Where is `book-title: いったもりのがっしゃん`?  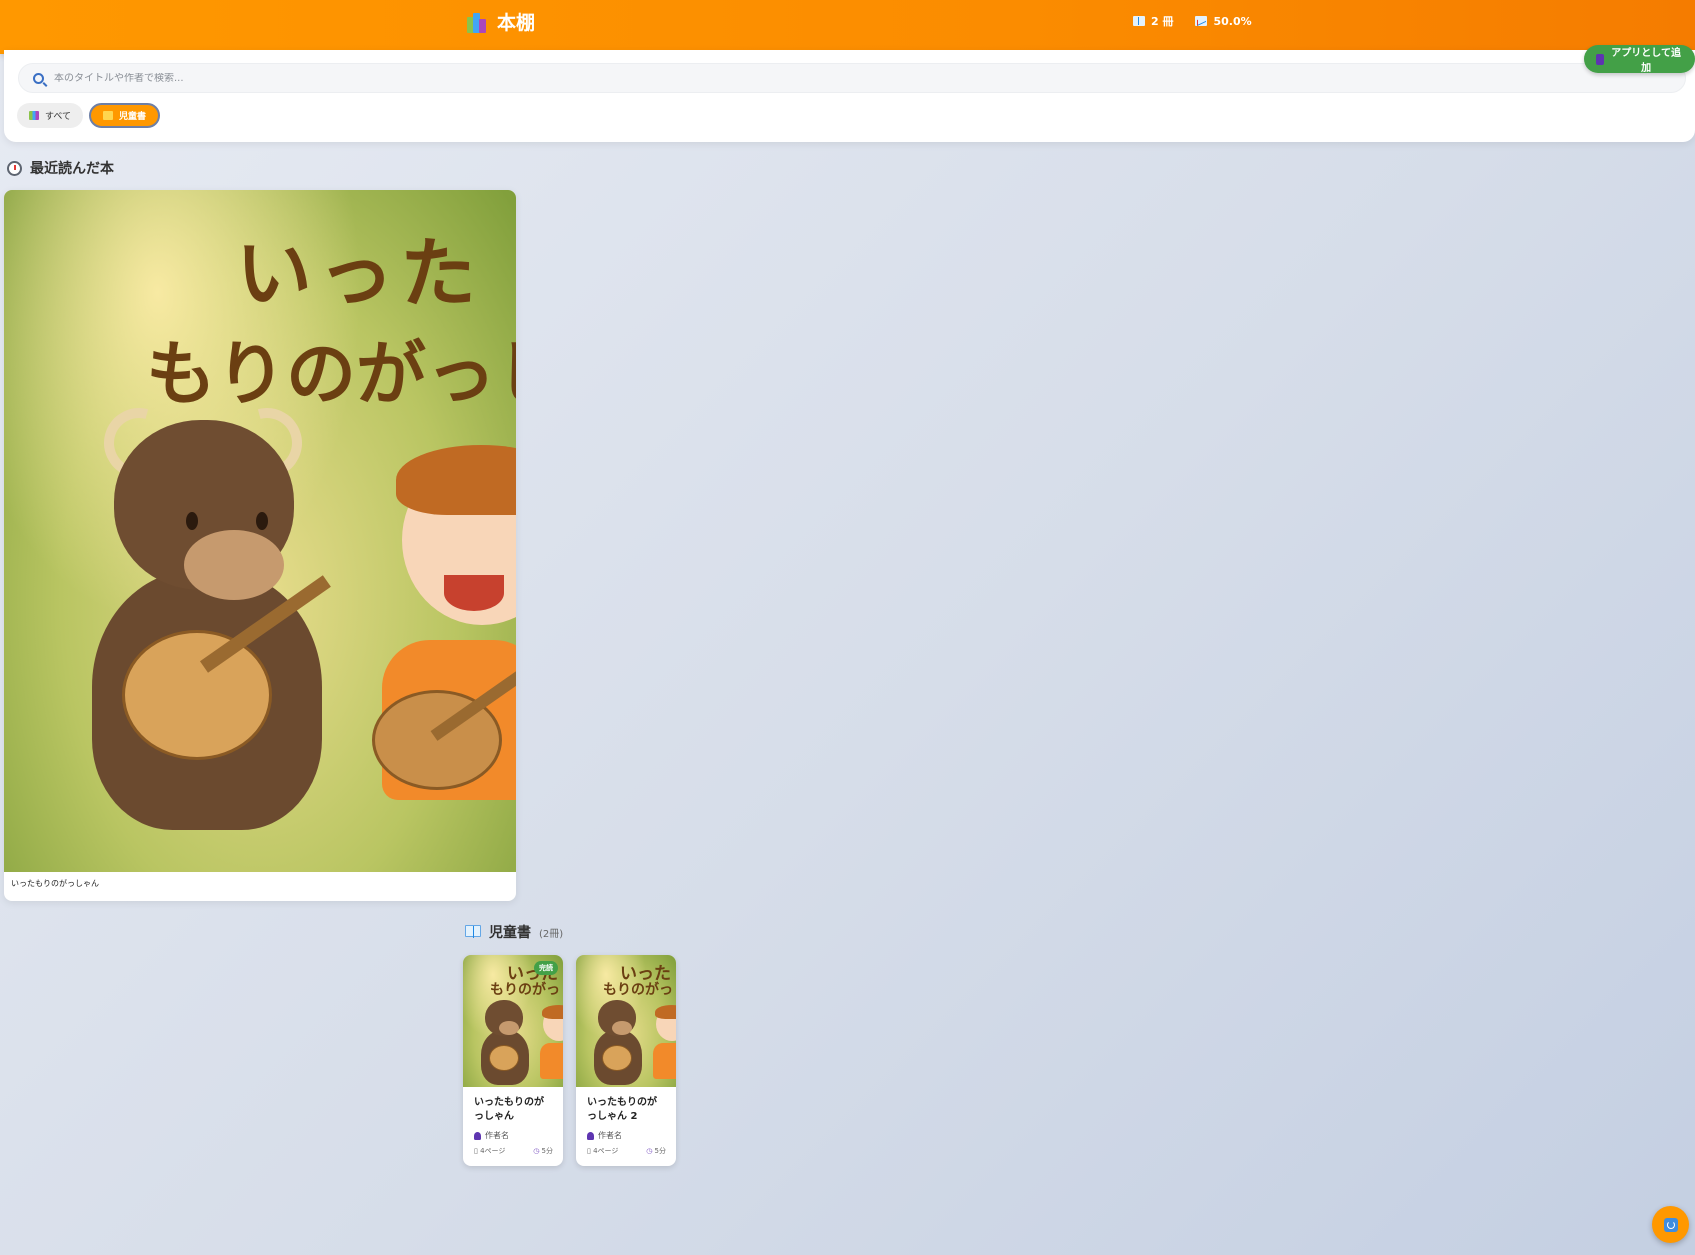
book-title: いったもりのがっしゃん is located at coordinates (509, 1109).